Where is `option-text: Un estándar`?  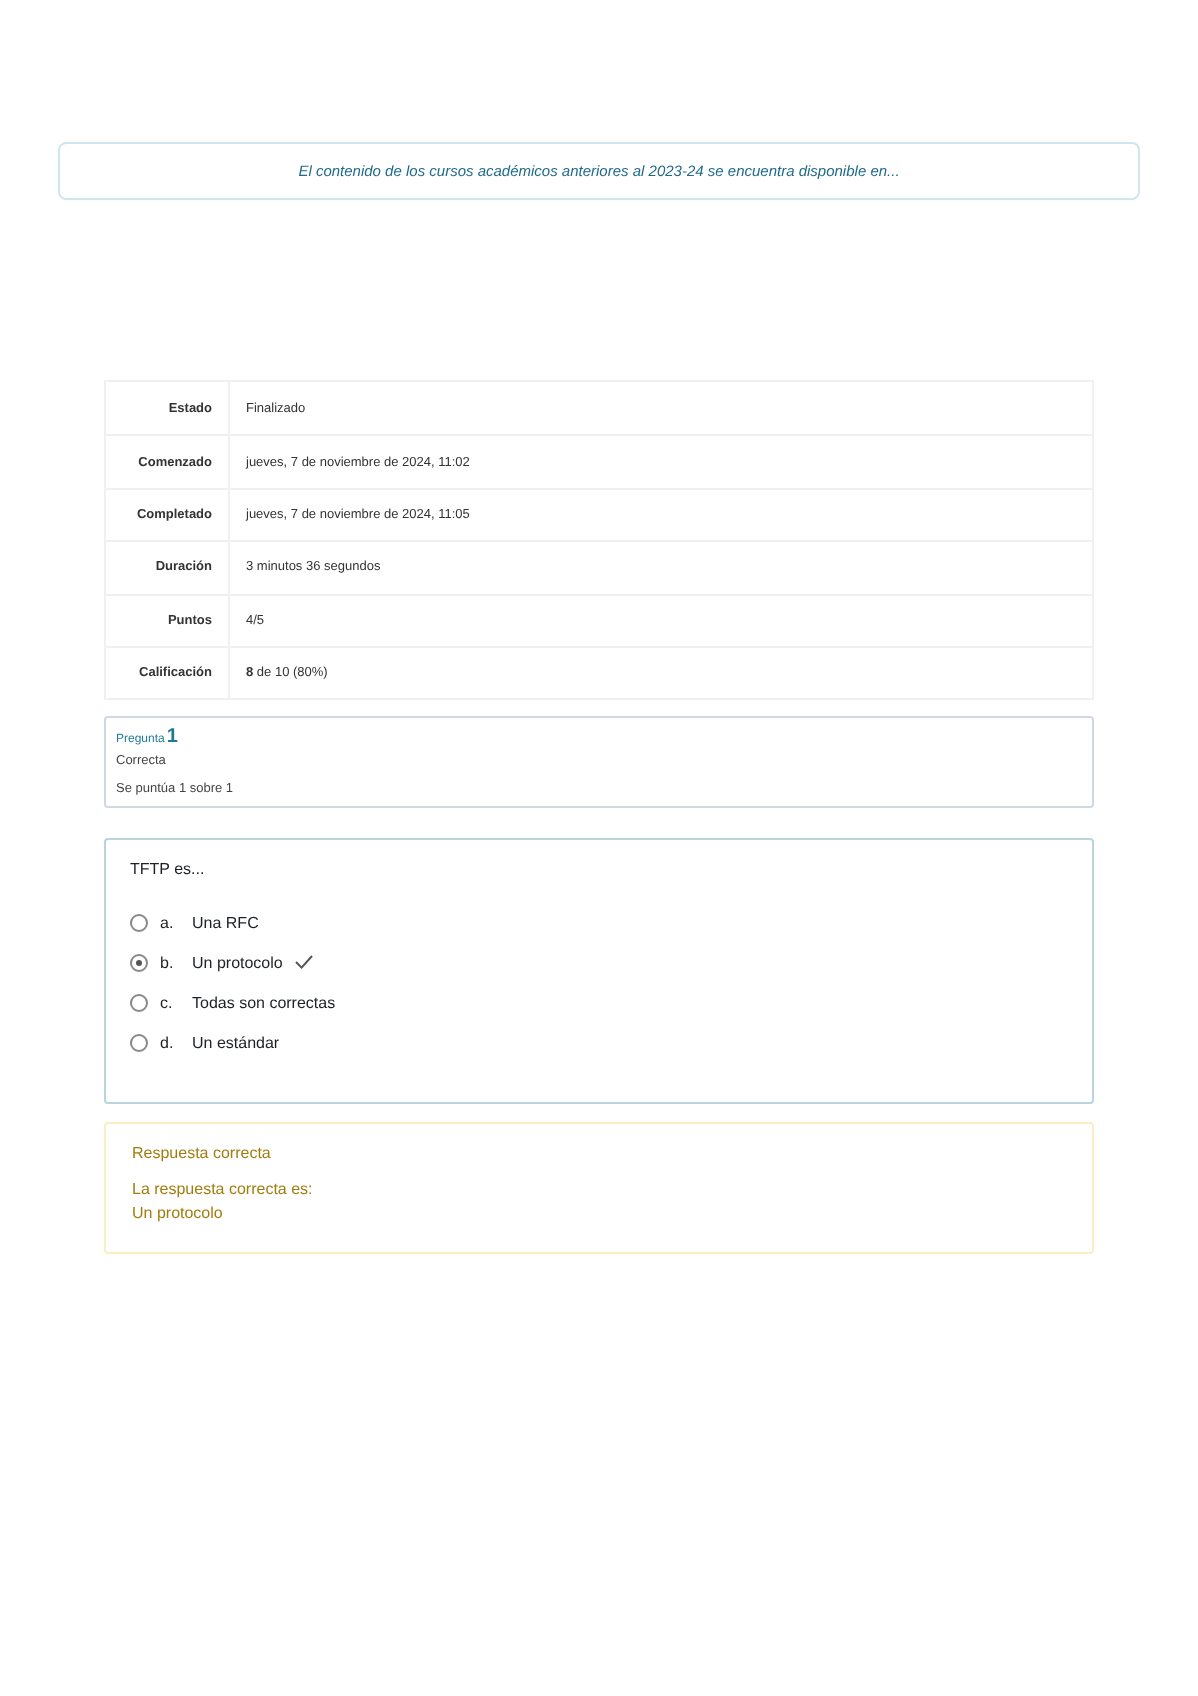
option-text: Un estándar is located at coordinates (236, 1042).